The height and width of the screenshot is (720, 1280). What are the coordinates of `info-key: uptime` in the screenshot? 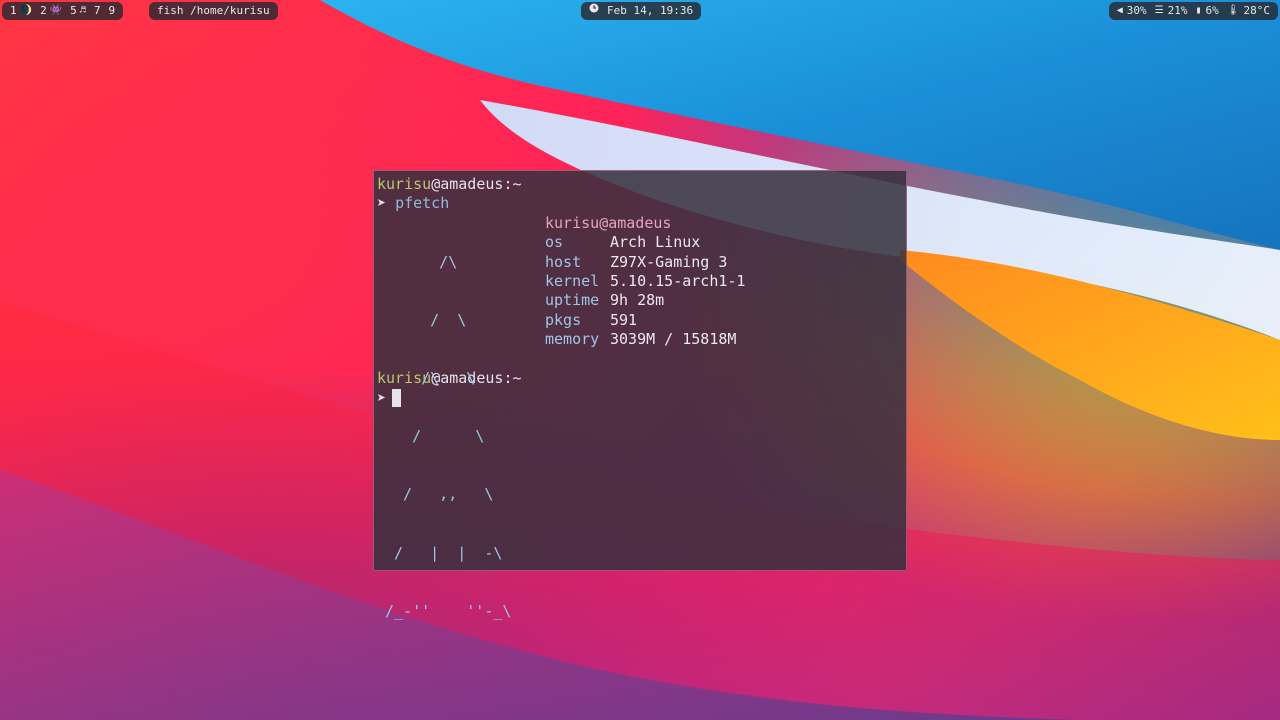 It's located at (572, 300).